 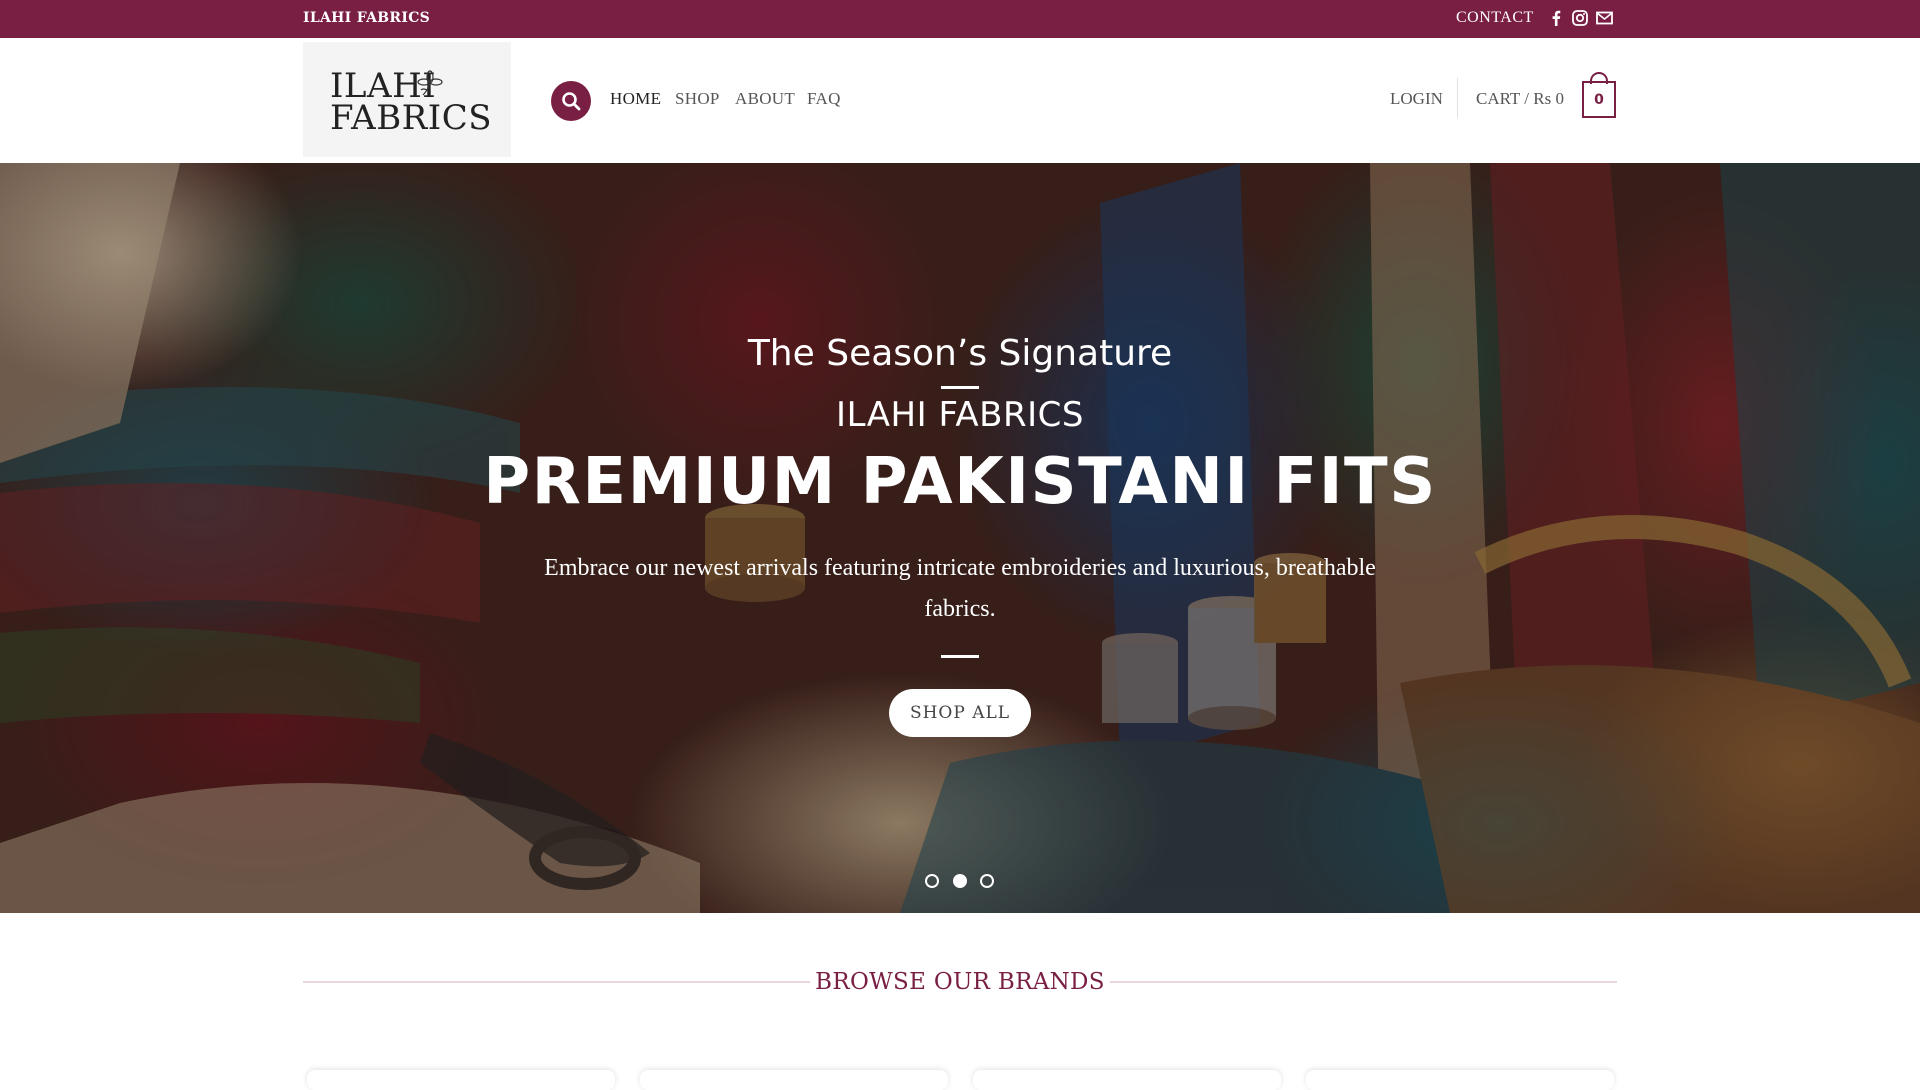 What do you see at coordinates (1604, 18) in the screenshot?
I see `mail-icon` at bounding box center [1604, 18].